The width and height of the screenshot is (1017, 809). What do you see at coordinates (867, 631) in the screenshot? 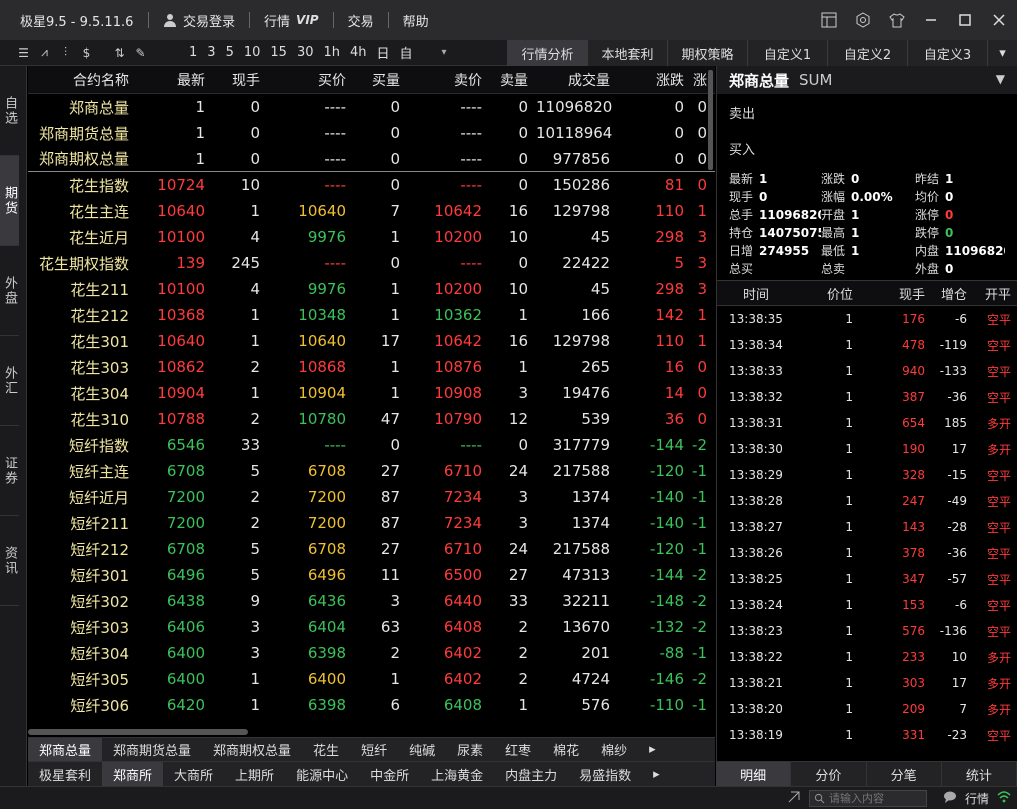
I see `tick-row: 13:38:23 1 576 -136 空平` at bounding box center [867, 631].